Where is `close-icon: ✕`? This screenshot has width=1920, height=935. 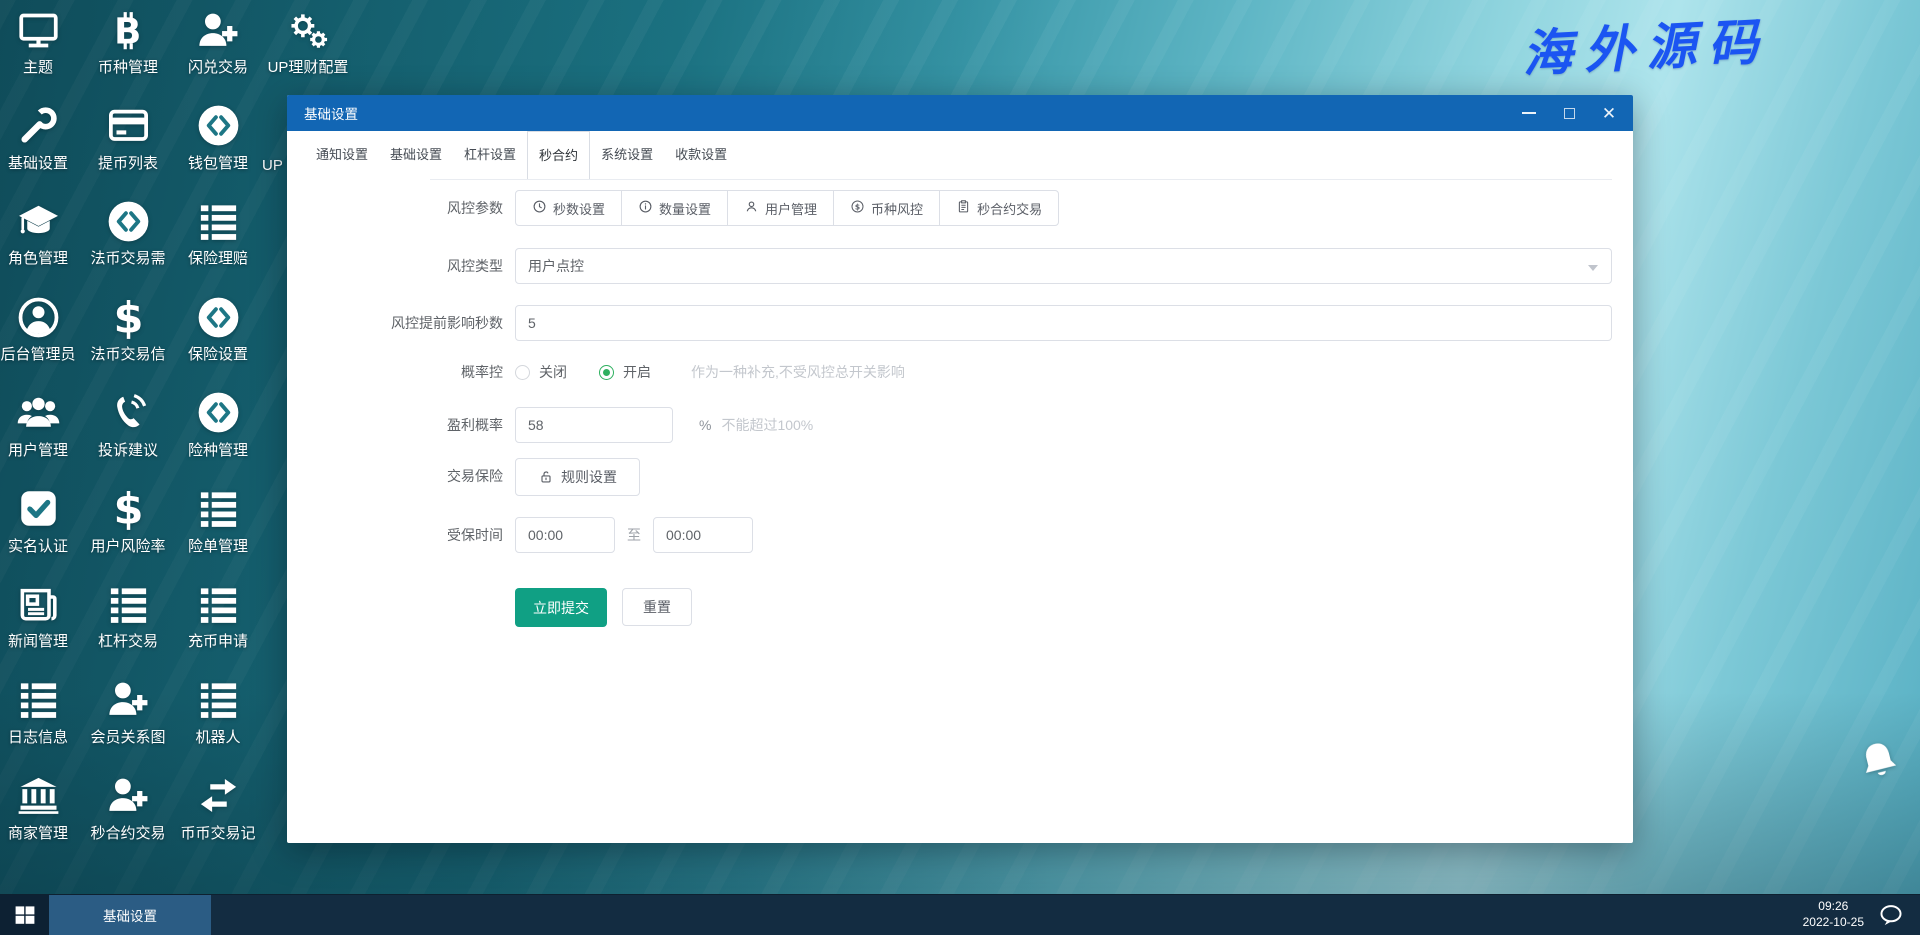
close-icon: ✕ is located at coordinates (1609, 113).